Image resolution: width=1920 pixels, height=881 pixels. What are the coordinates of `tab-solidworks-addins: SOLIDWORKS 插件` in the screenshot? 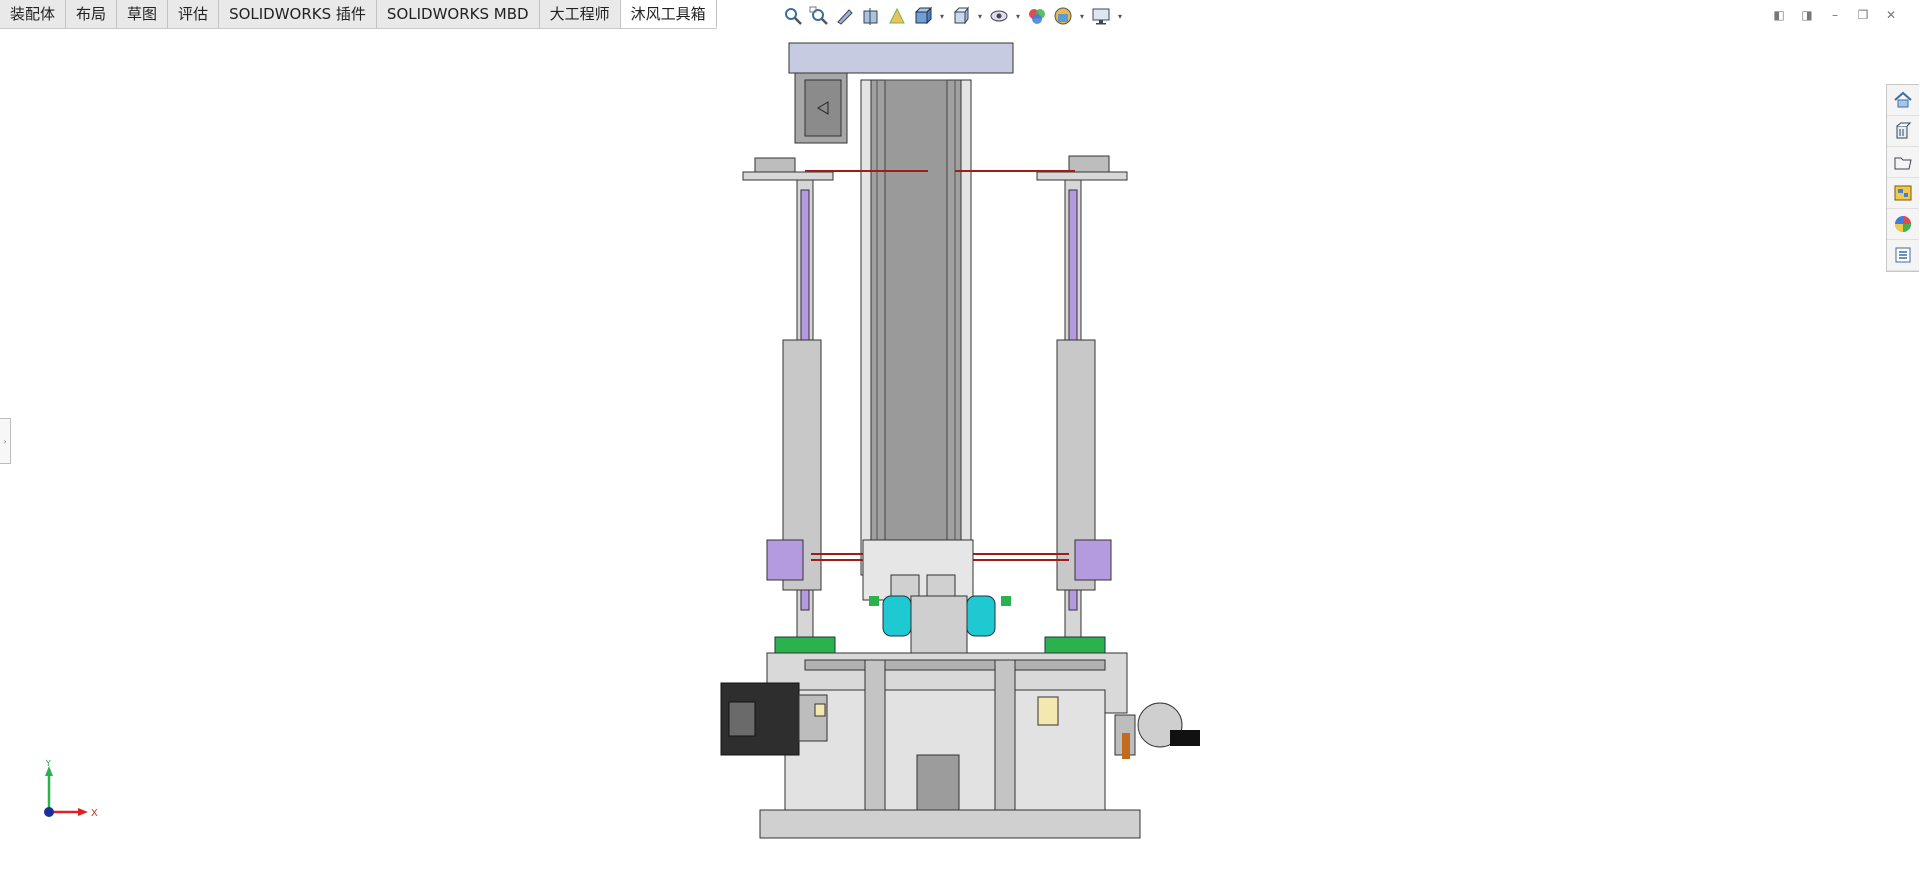 It's located at (298, 14).